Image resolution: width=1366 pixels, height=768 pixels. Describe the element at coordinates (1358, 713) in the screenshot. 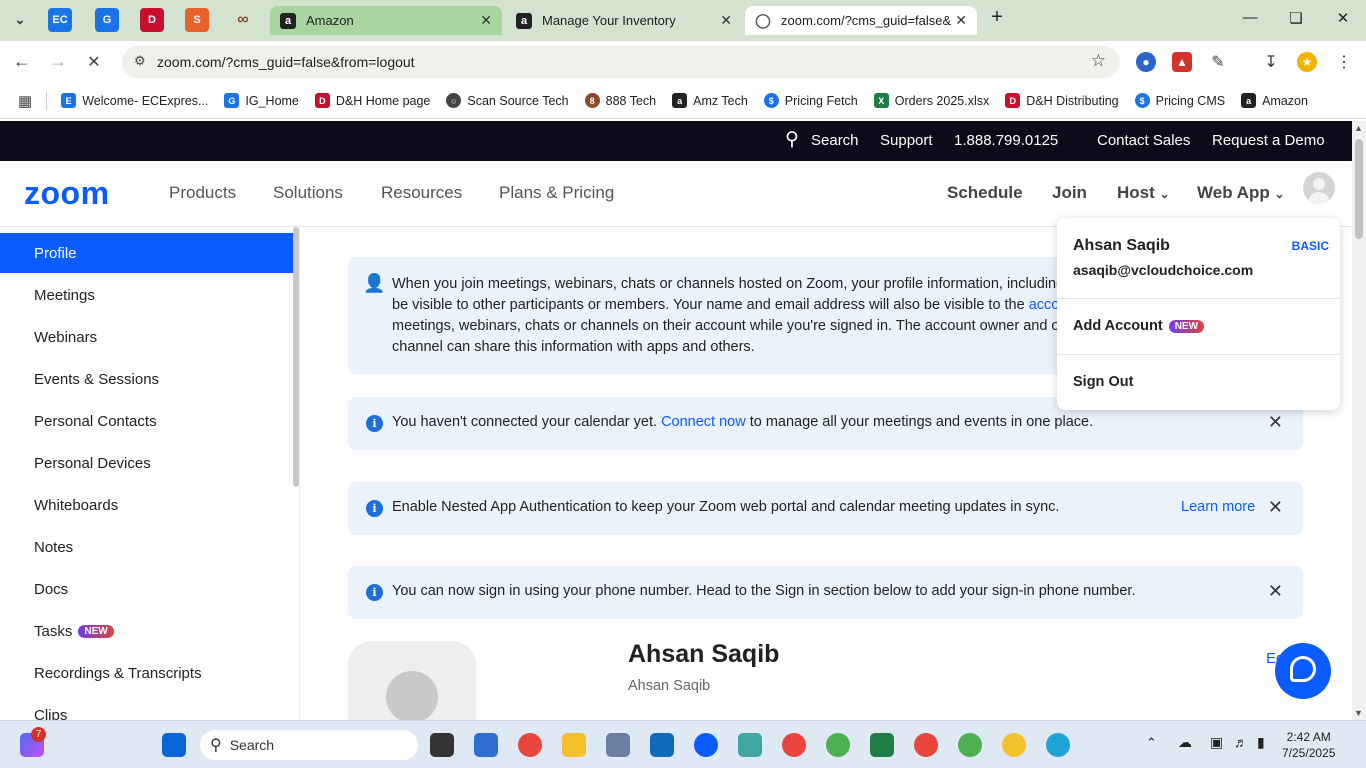

I see `scroll-down-icon: ▼` at that location.